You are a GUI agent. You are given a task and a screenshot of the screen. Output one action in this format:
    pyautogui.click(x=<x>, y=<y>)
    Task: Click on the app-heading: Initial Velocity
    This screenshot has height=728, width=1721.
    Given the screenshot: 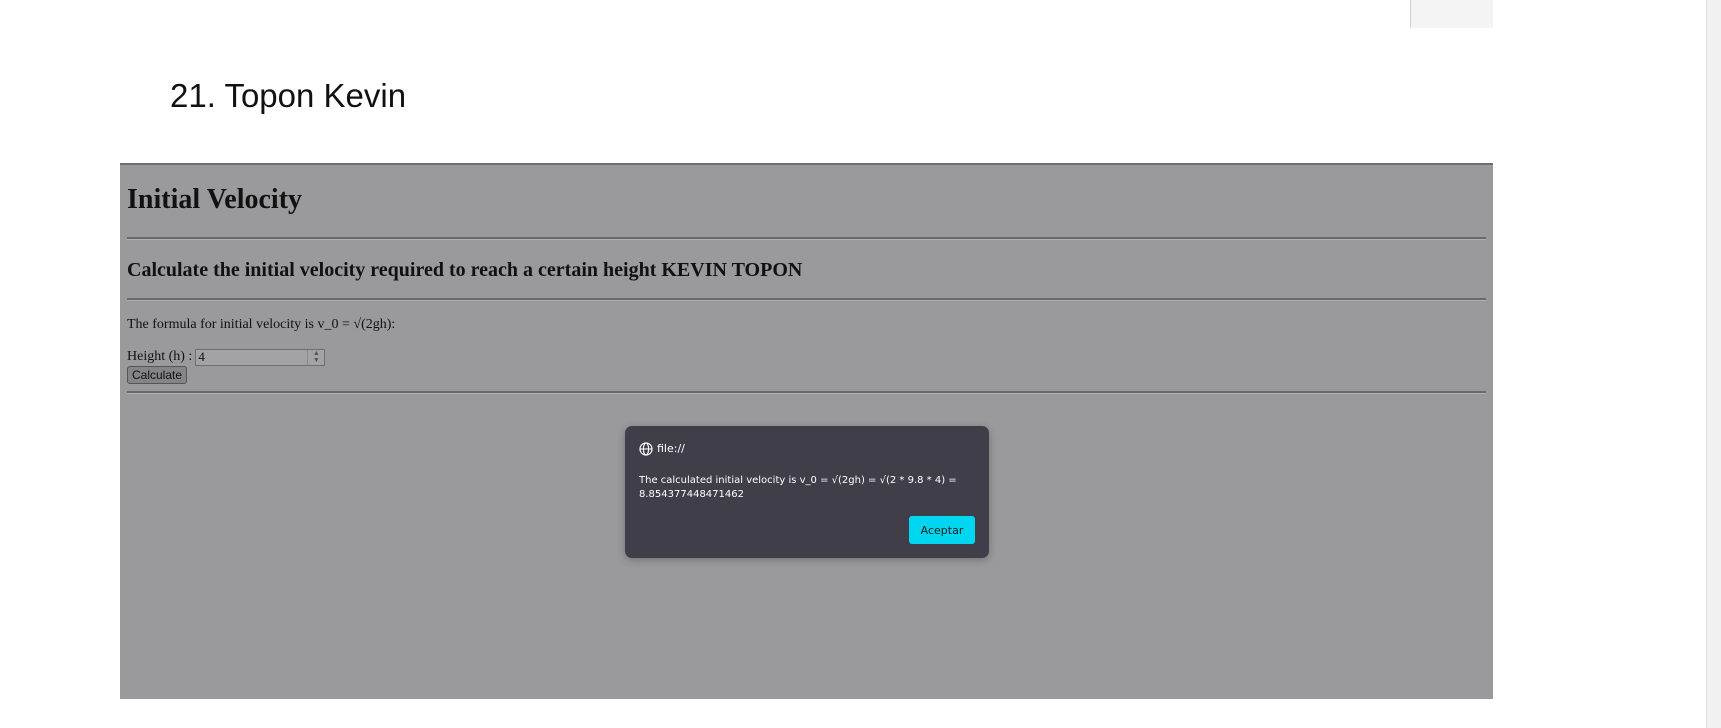 What is the action you would take?
    pyautogui.click(x=215, y=199)
    